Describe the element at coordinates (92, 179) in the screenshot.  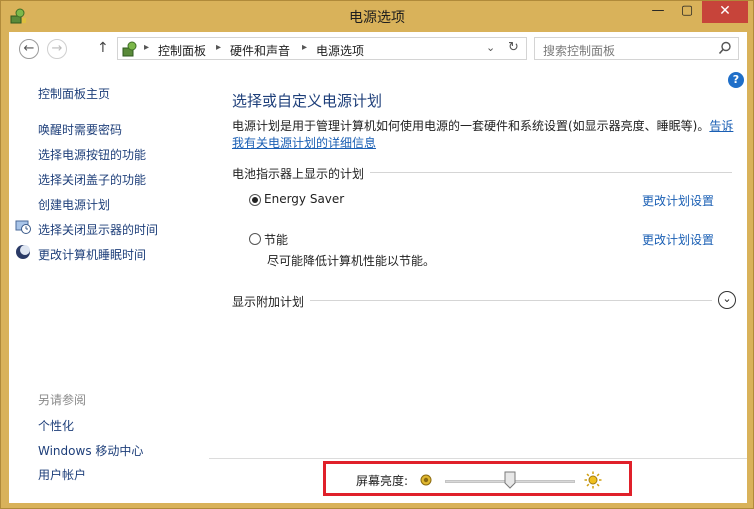
I see `sidebar-item-lid-close: 选择关闭盖子的功能` at that location.